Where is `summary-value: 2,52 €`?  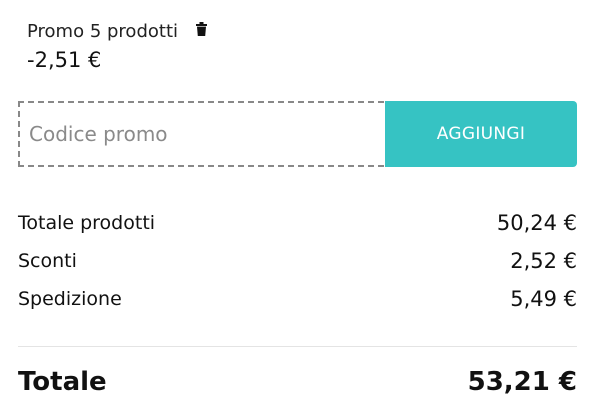 summary-value: 2,52 € is located at coordinates (543, 261).